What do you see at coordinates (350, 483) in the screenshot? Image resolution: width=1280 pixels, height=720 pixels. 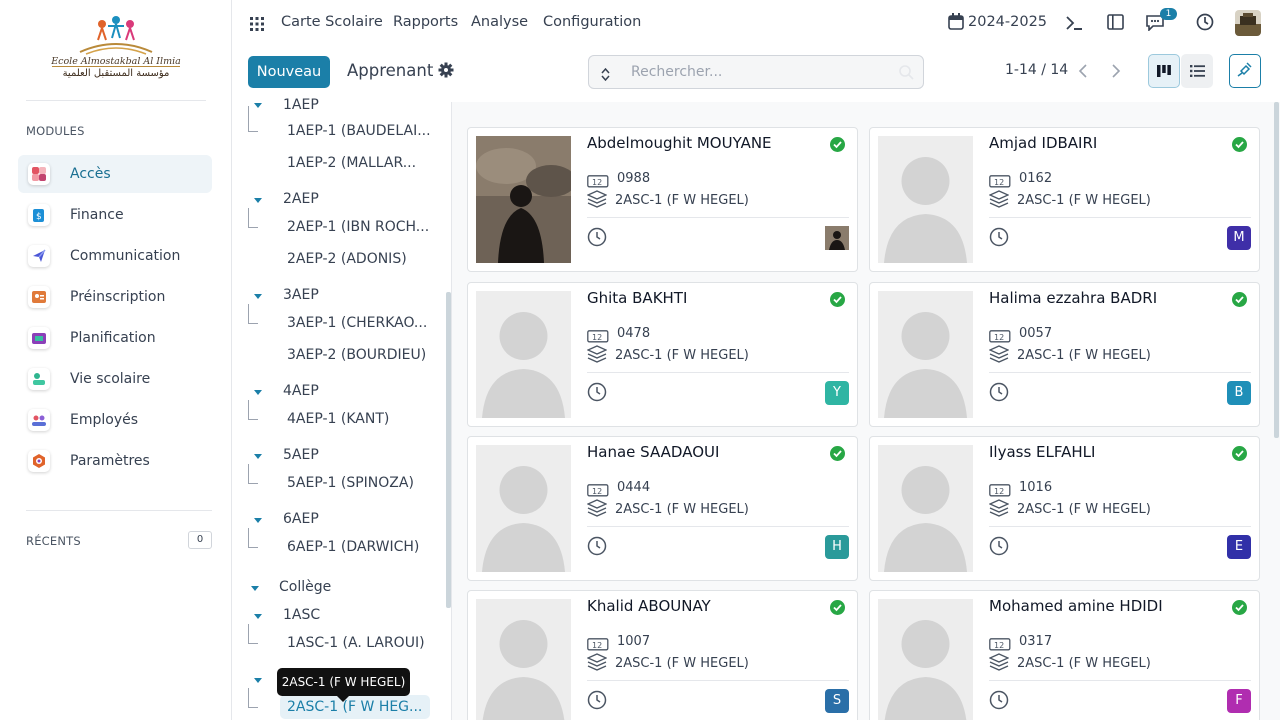 I see `tree-leaf: 5AEP-1 (SPINOZA)` at bounding box center [350, 483].